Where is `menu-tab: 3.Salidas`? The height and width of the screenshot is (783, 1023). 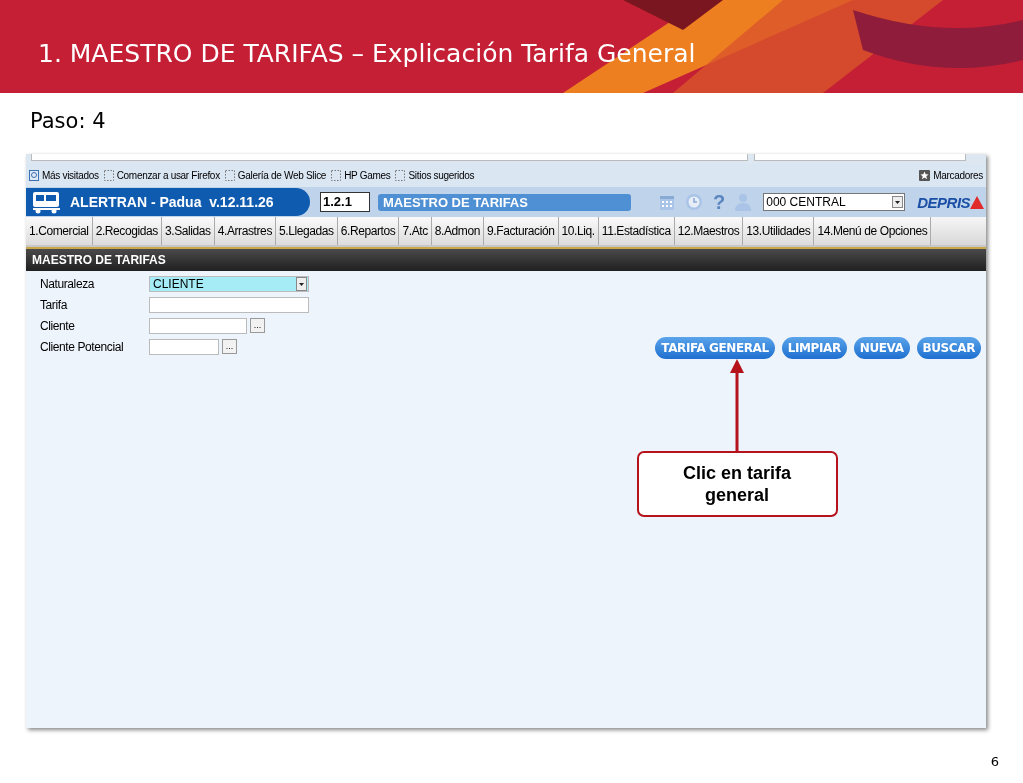
menu-tab: 3.Salidas is located at coordinates (188, 231).